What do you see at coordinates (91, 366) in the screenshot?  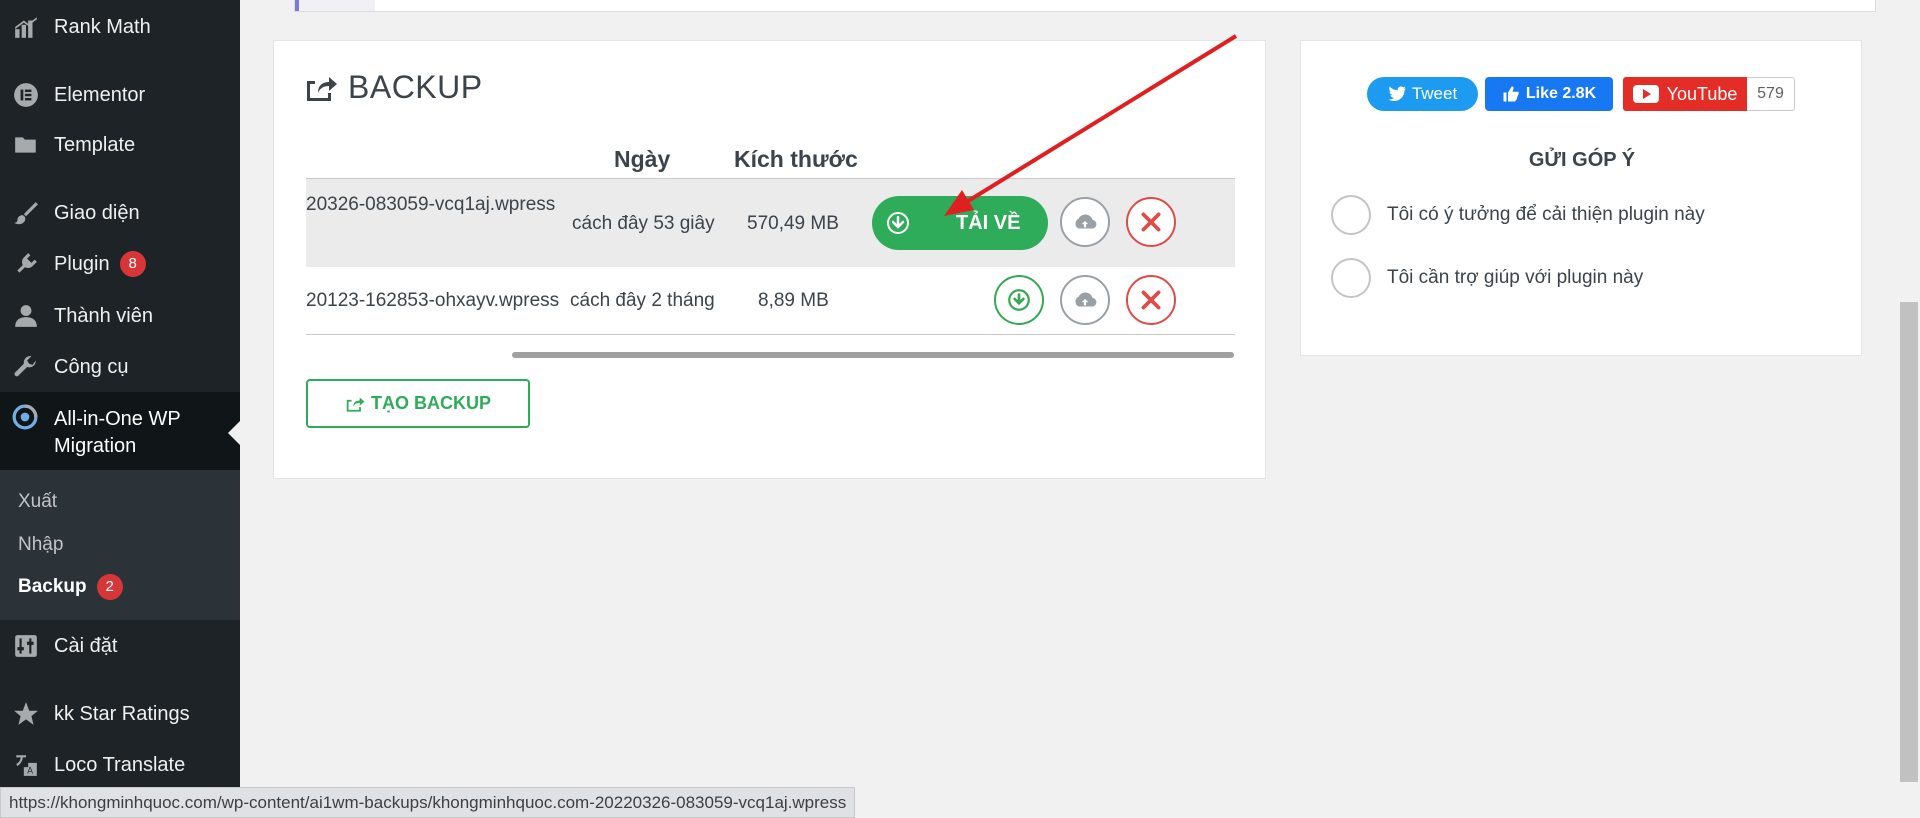 I see `sidebar-item-label: Công cụ` at bounding box center [91, 366].